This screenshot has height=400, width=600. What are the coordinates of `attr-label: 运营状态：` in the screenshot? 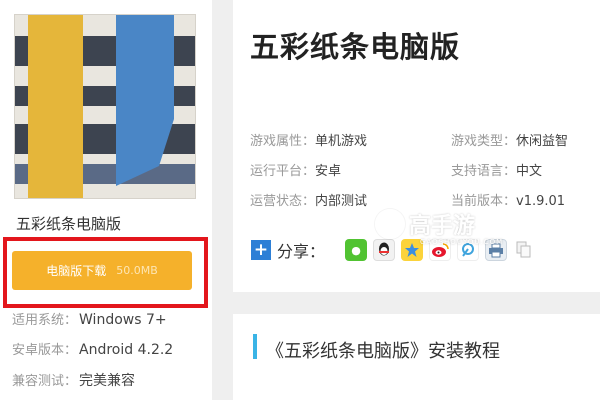 It's located at (283, 201).